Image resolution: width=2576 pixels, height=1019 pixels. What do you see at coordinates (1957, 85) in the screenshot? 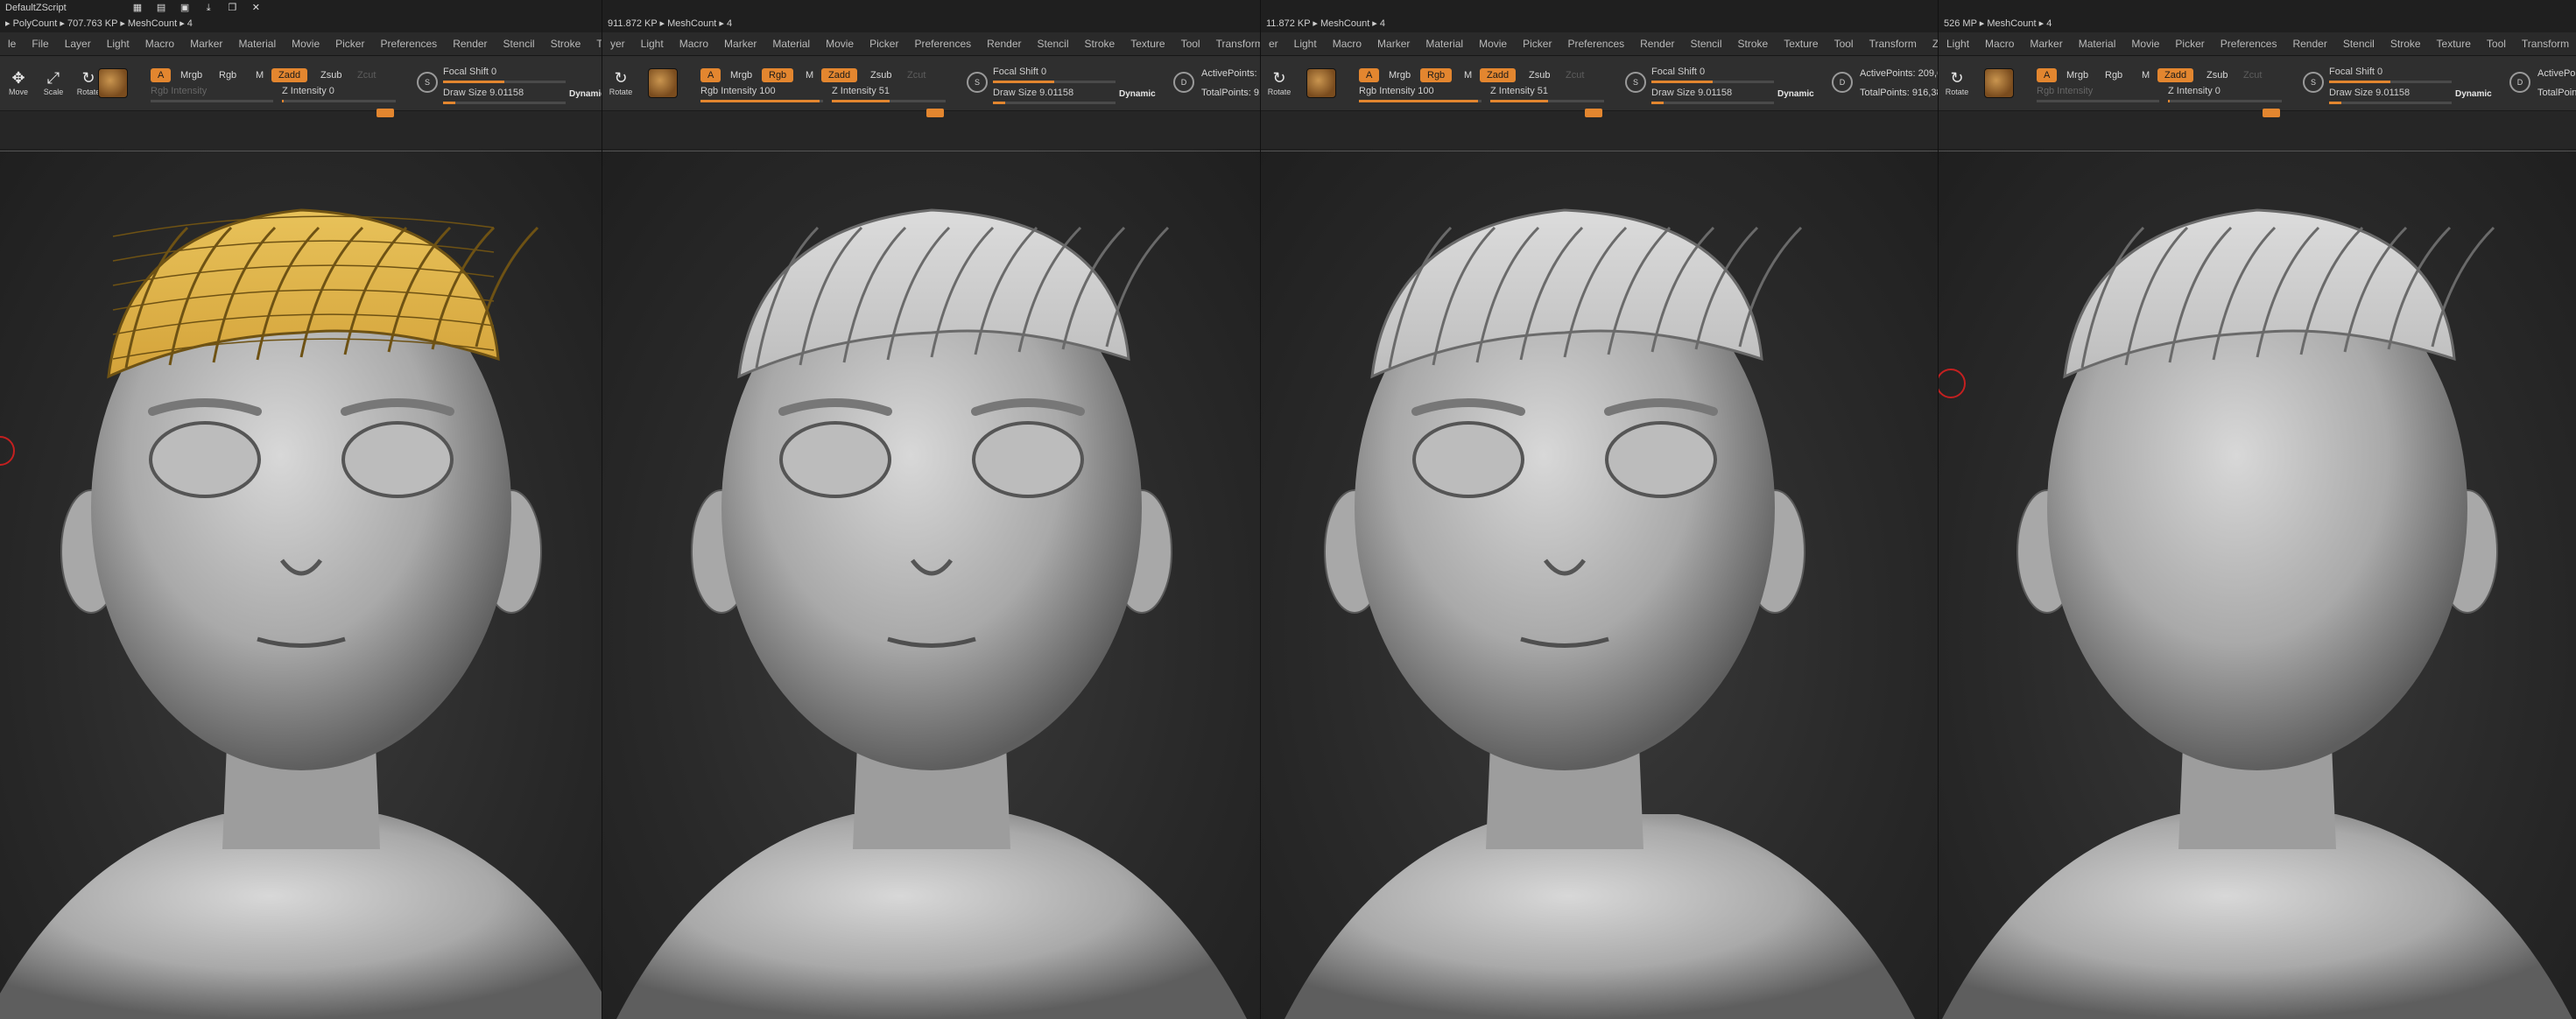
I see `tool-rotate-button: ↻ Rotate` at bounding box center [1957, 85].